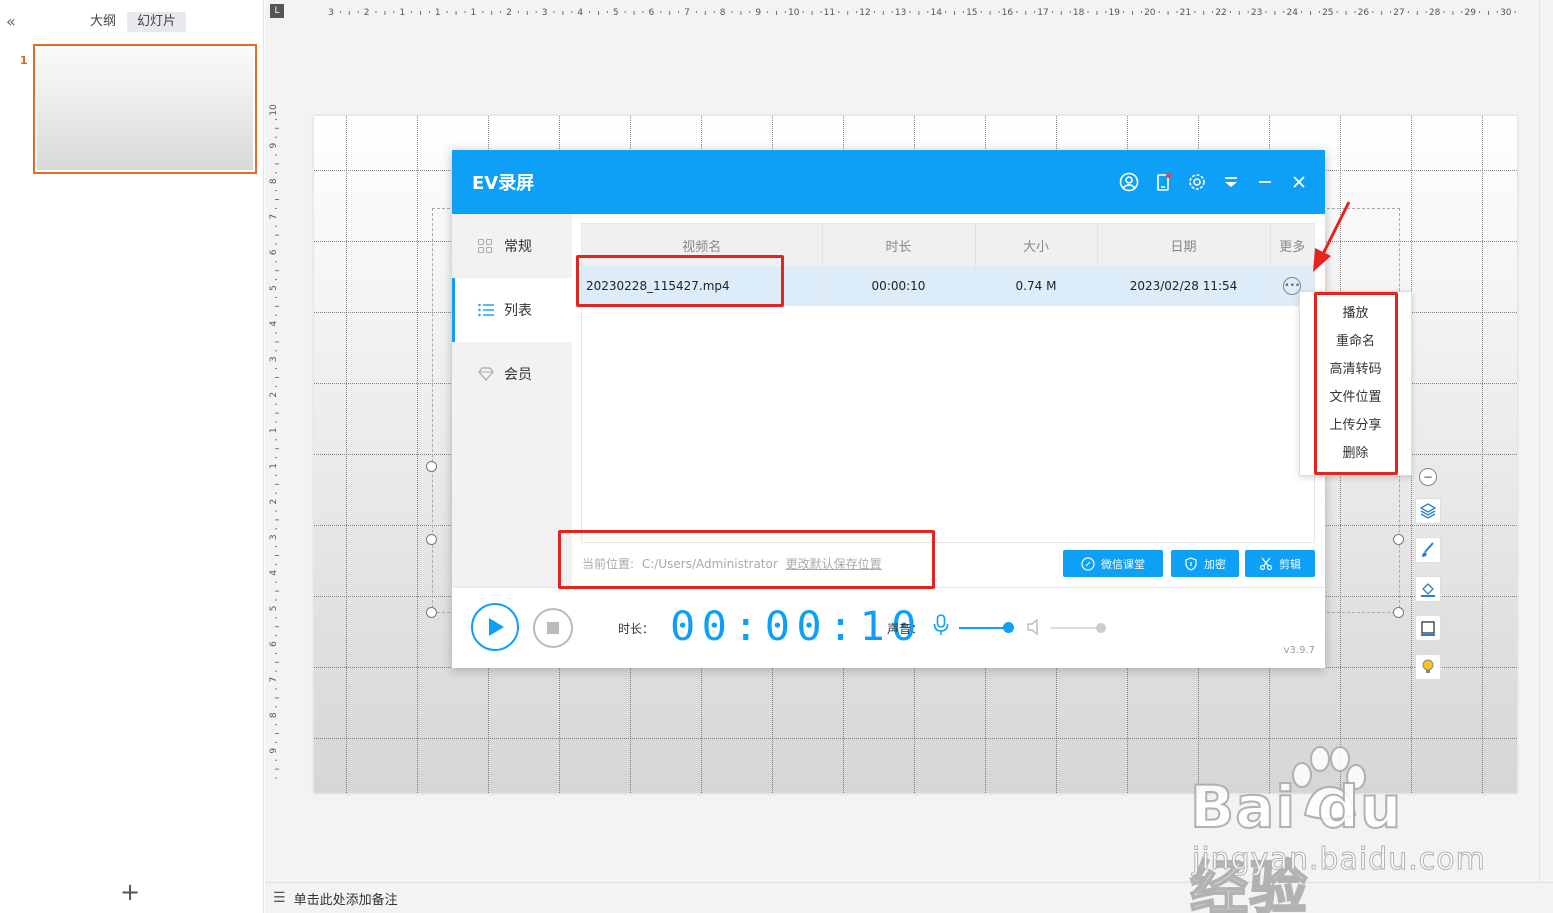  I want to click on ruler-number: 26, so click(1364, 13).